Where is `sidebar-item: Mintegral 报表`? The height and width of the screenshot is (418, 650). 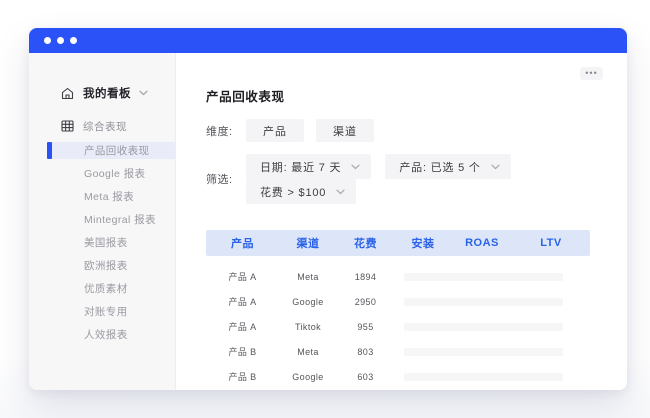 sidebar-item: Mintegral 报表 is located at coordinates (102, 219).